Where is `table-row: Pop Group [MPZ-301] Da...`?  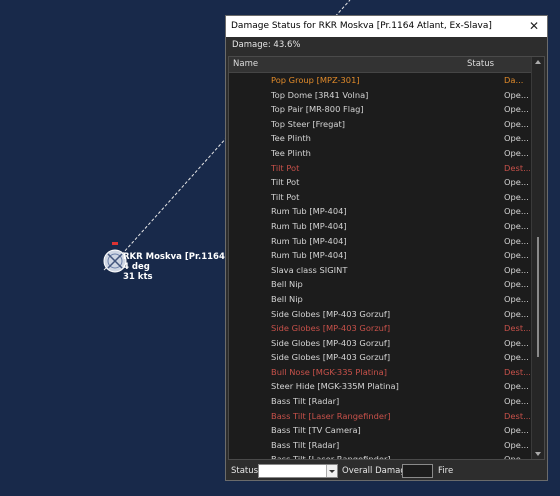 table-row: Pop Group [MPZ-301] Da... is located at coordinates (380, 80).